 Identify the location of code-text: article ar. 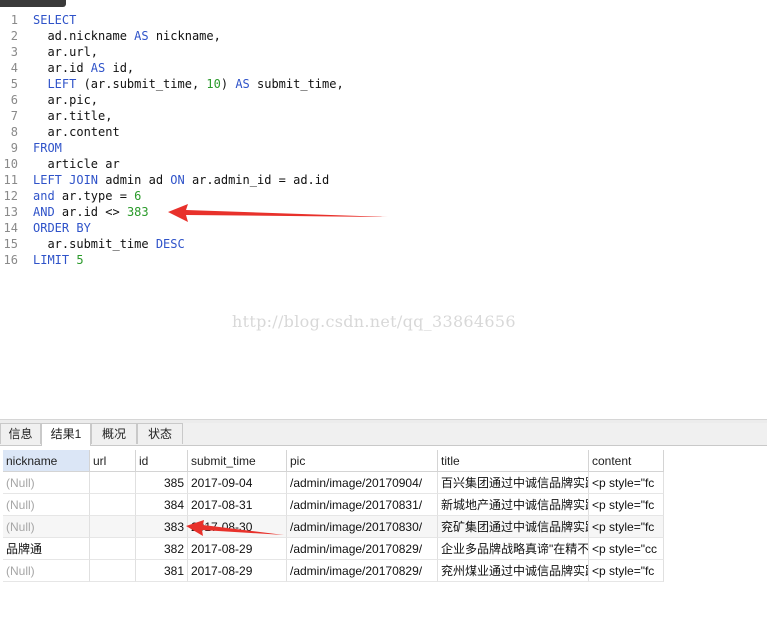
(76, 164).